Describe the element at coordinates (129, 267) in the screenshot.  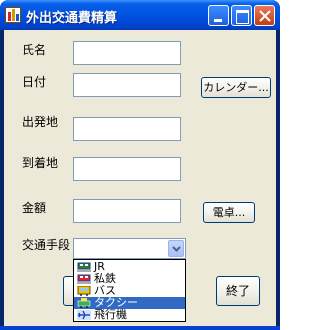
I see `dropdown-item-jr: JR` at that location.